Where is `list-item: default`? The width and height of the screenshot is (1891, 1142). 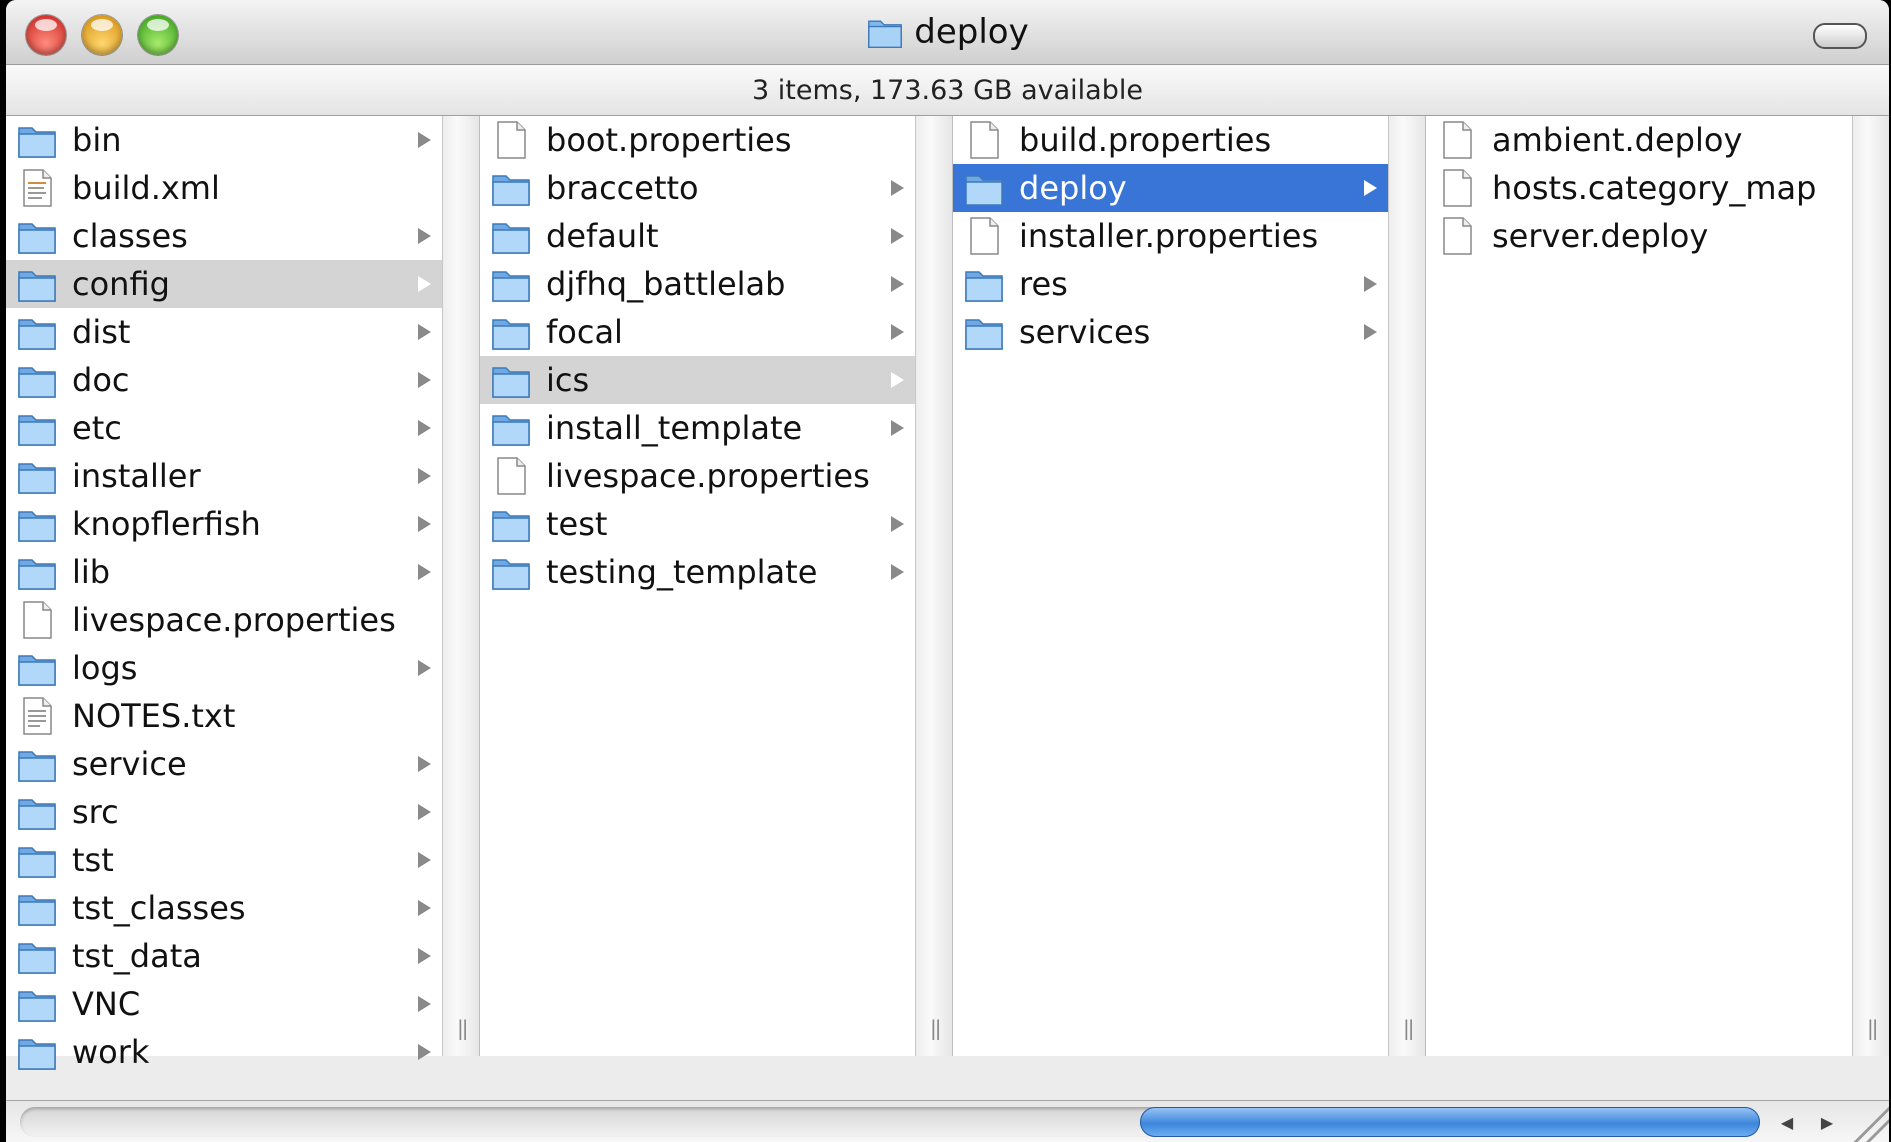
list-item: default is located at coordinates (698, 236).